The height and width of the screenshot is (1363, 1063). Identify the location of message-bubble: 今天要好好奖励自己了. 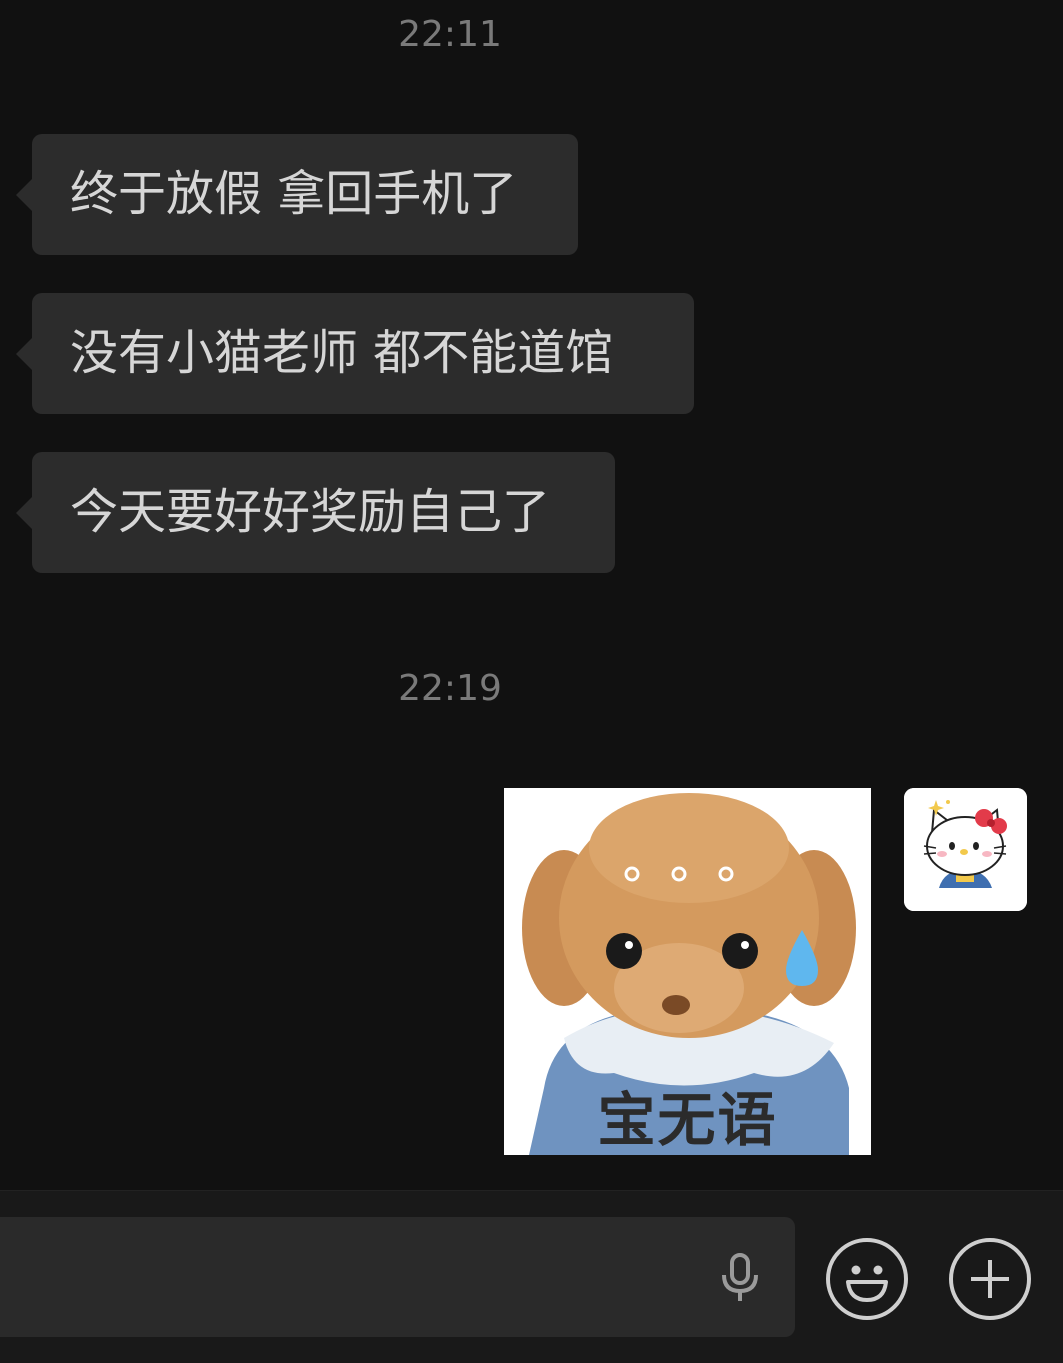
(315, 512).